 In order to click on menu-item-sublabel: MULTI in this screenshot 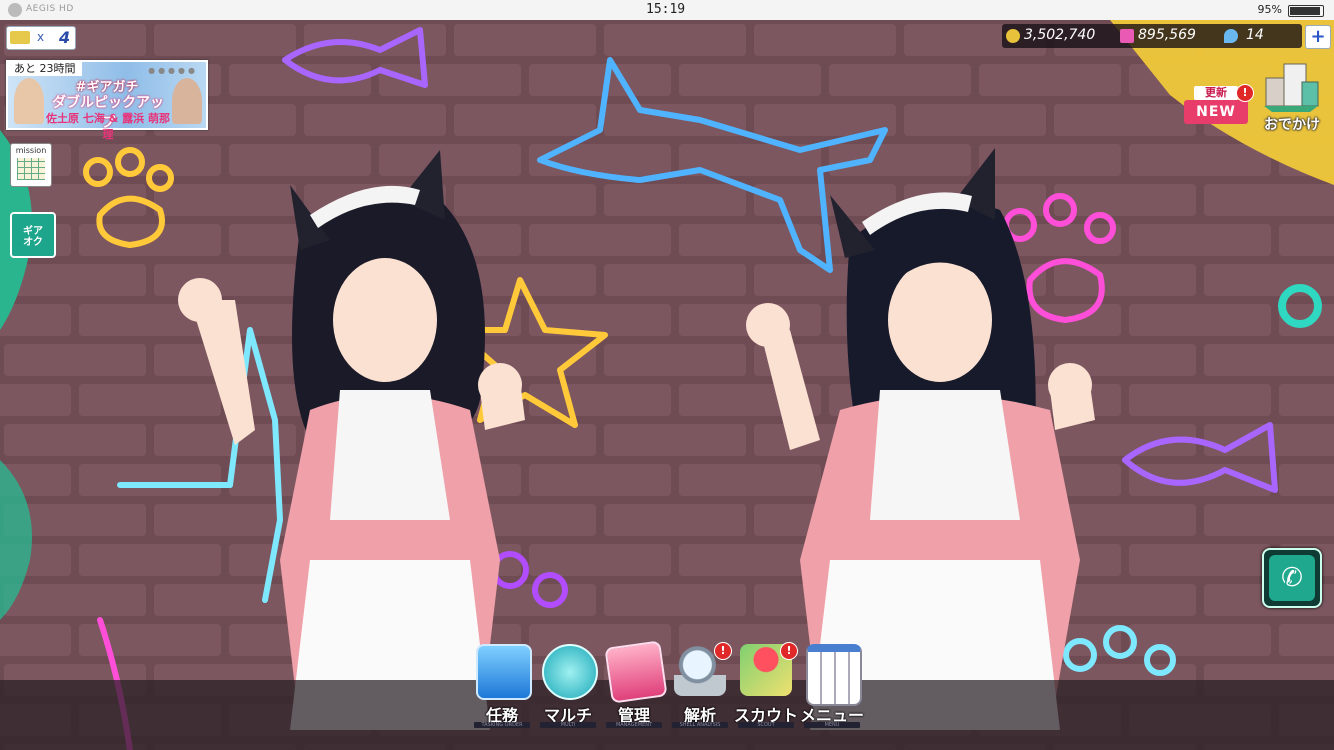, I will do `click(568, 725)`.